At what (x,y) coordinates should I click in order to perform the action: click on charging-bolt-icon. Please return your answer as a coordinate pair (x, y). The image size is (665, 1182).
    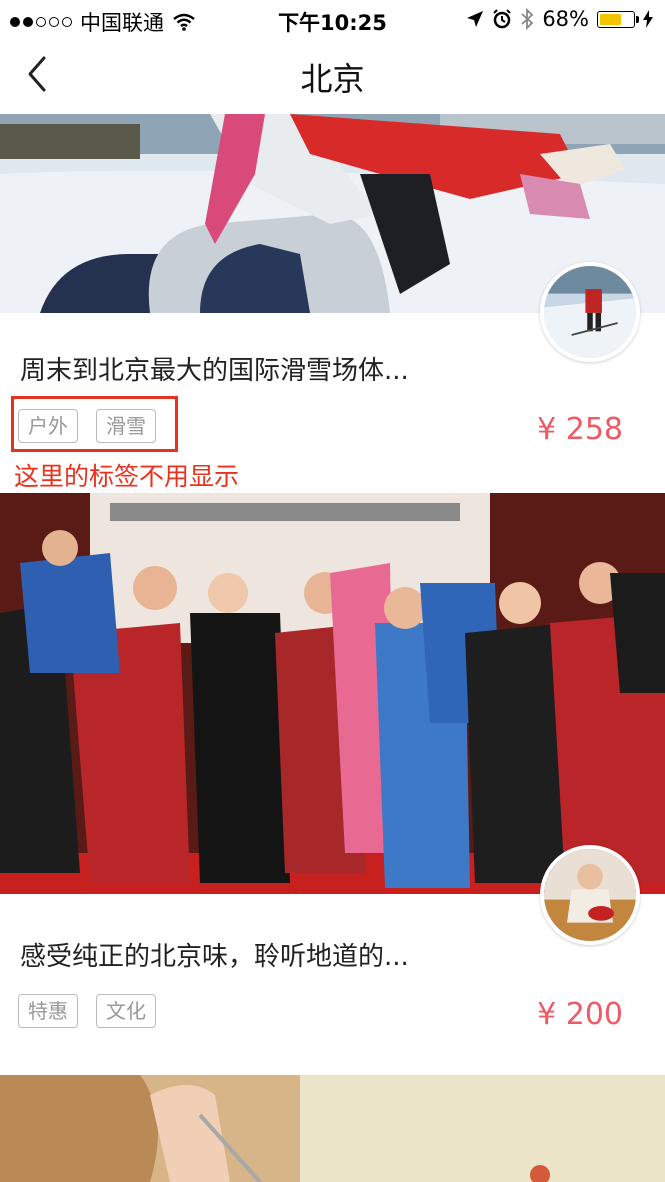
    Looking at the image, I should click on (648, 19).